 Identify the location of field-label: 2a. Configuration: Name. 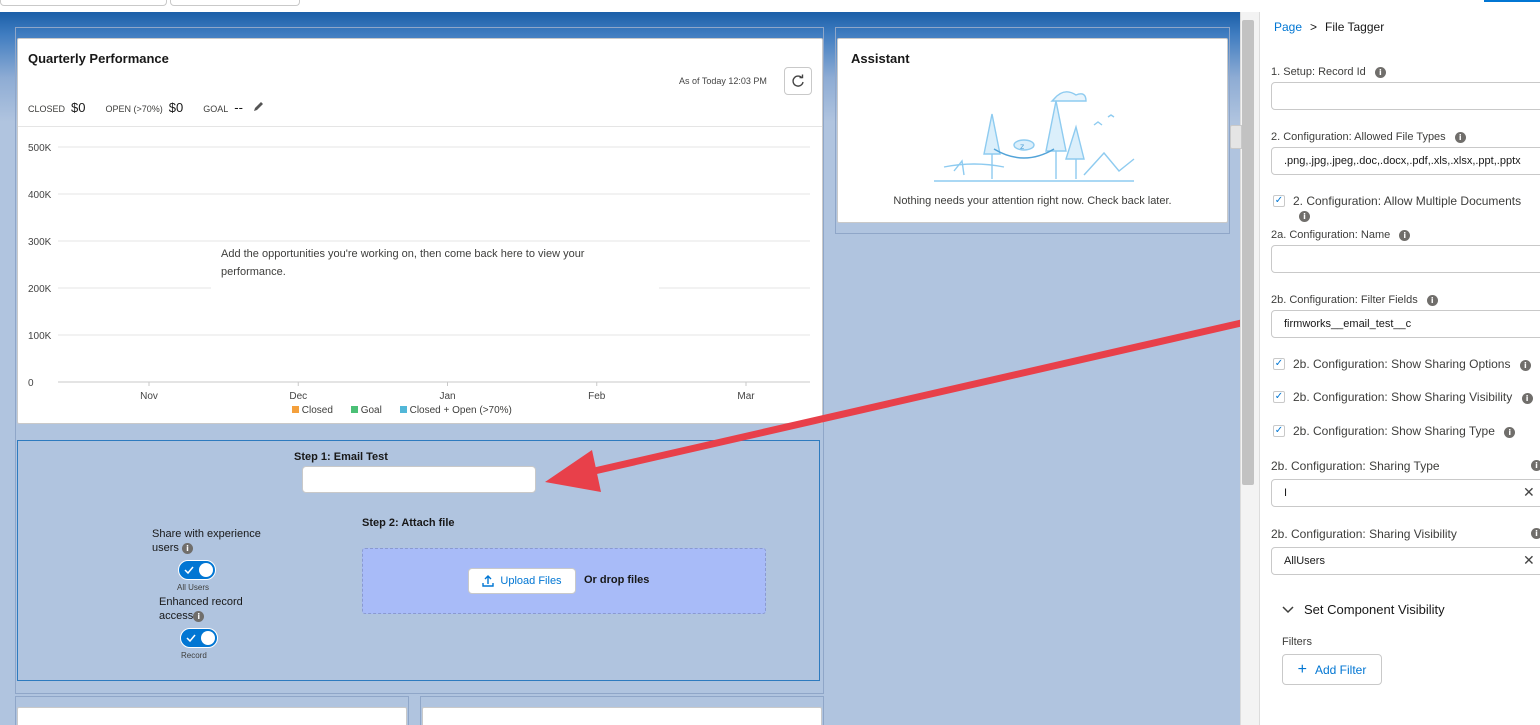
(1331, 235).